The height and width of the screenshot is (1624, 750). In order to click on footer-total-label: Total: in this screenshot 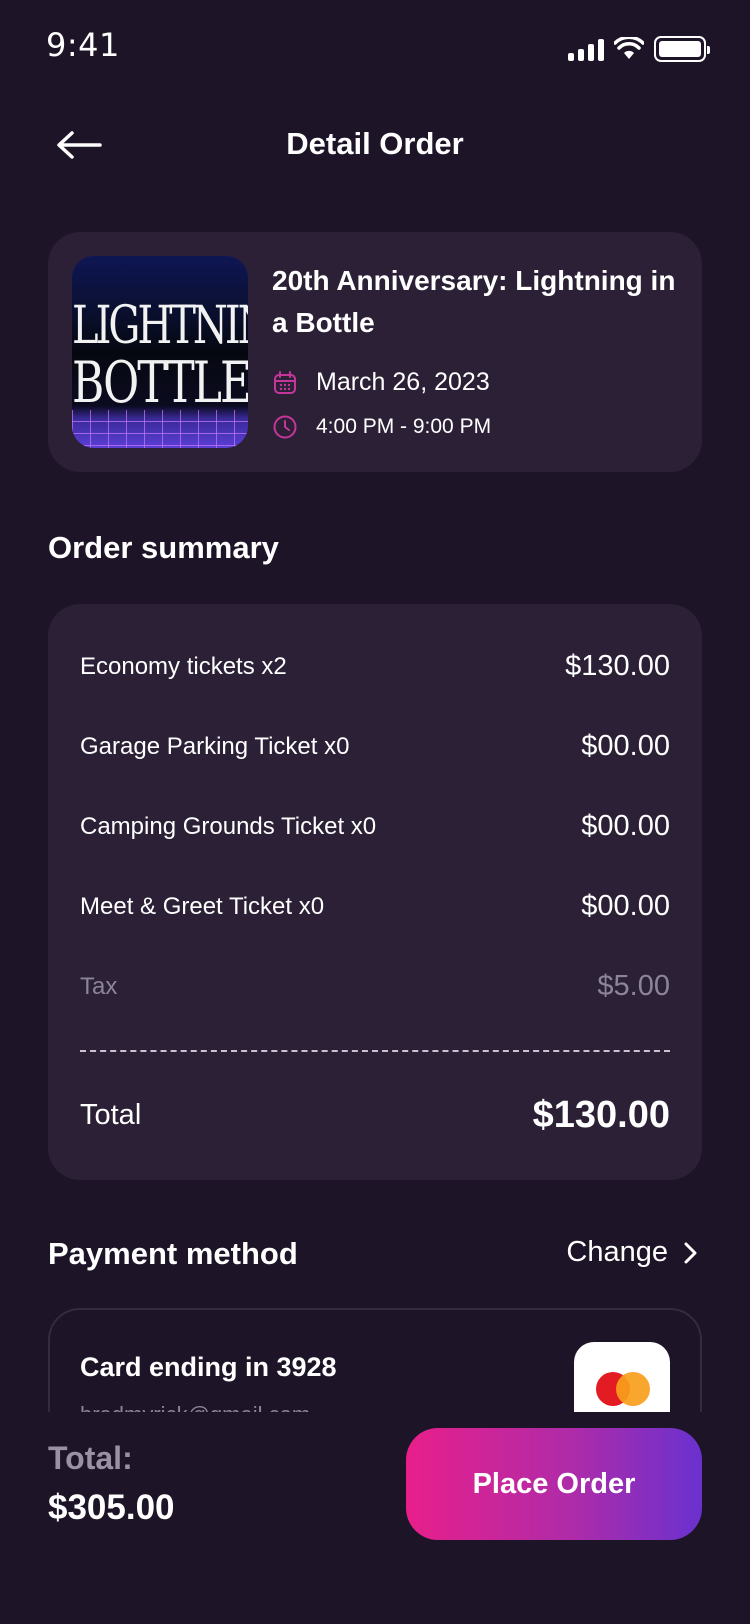, I will do `click(90, 1458)`.